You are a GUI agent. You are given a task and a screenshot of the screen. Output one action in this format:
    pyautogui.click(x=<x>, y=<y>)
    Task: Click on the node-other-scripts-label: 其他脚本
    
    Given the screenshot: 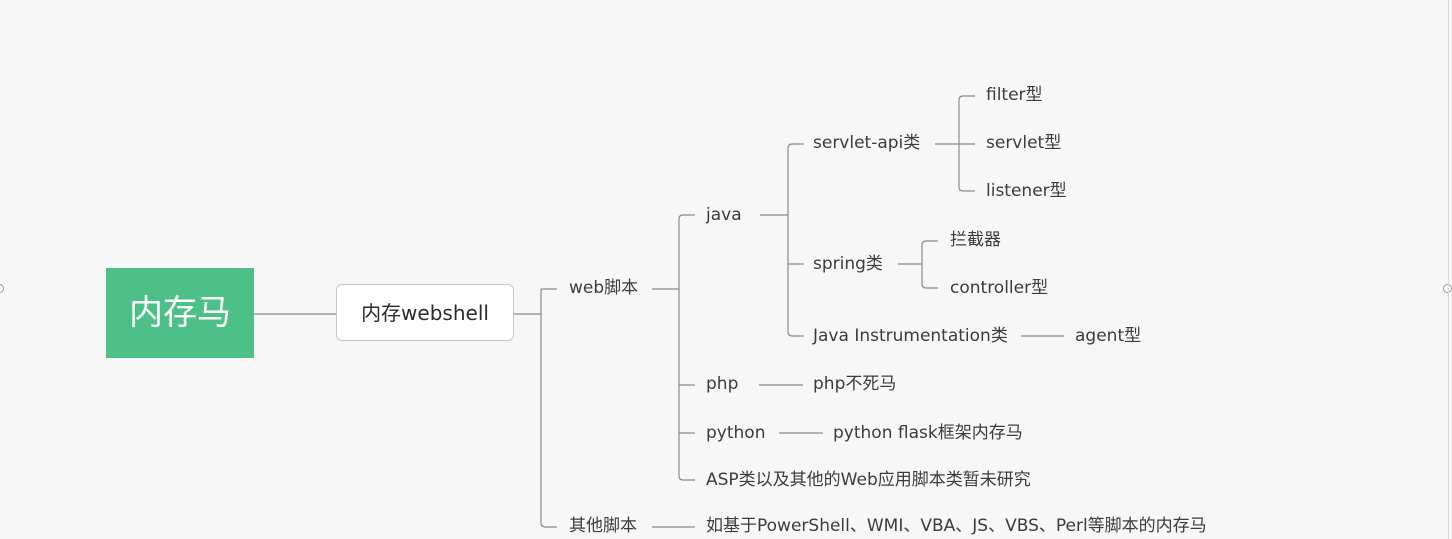 What is the action you would take?
    pyautogui.click(x=603, y=526)
    